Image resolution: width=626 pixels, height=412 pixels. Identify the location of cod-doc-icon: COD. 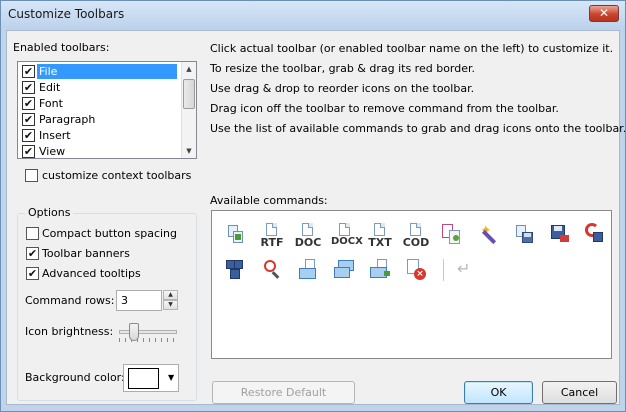
(416, 236).